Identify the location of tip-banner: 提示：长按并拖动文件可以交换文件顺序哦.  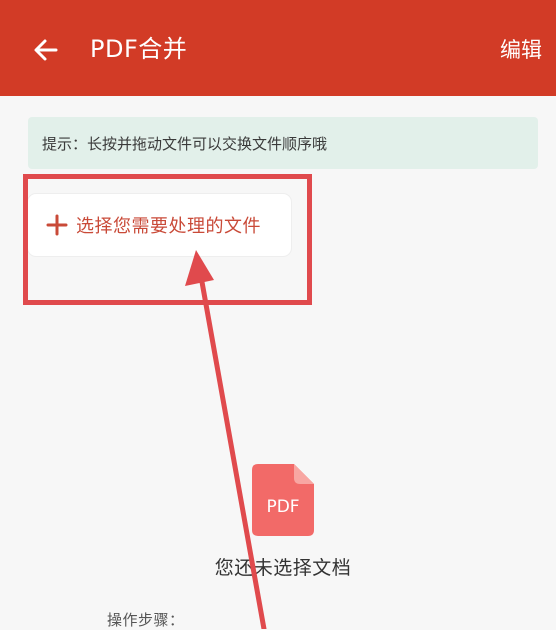
(283, 143).